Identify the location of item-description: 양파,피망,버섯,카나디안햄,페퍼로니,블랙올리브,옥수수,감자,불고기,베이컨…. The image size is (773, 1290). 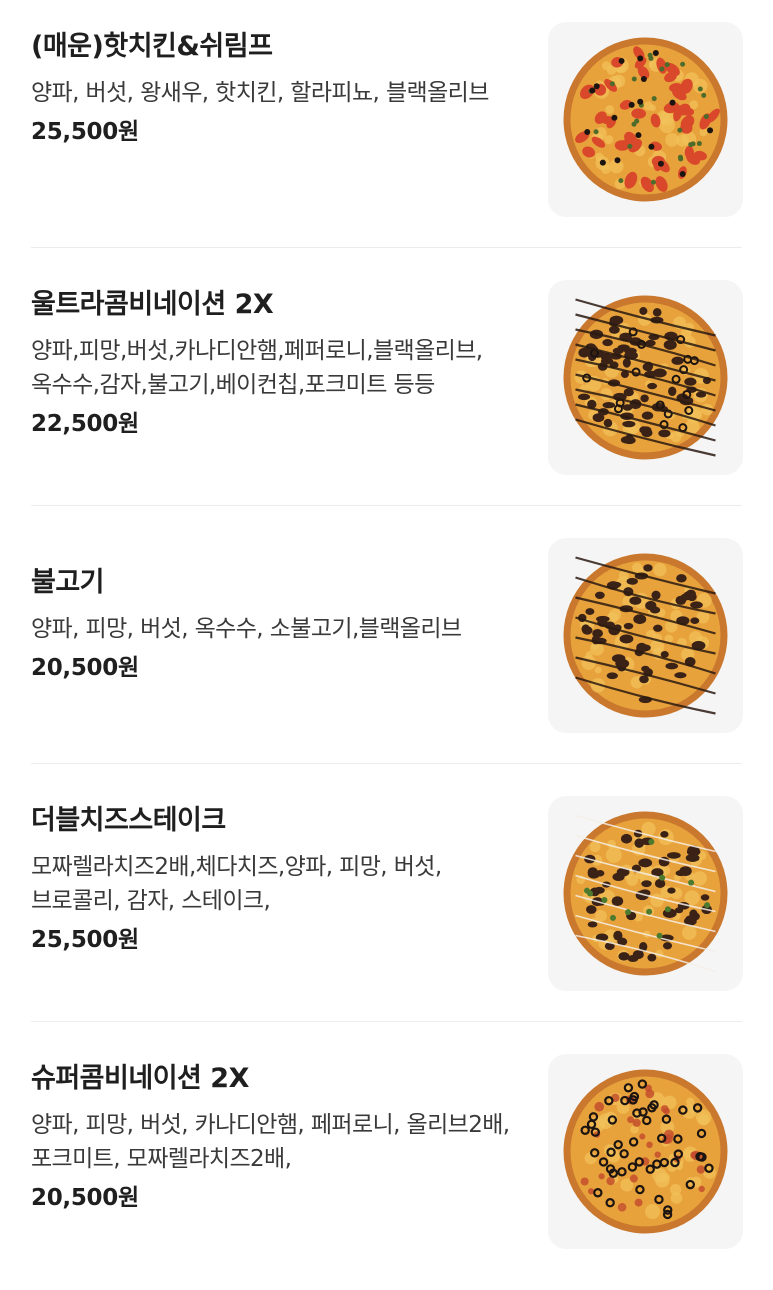
(257, 368).